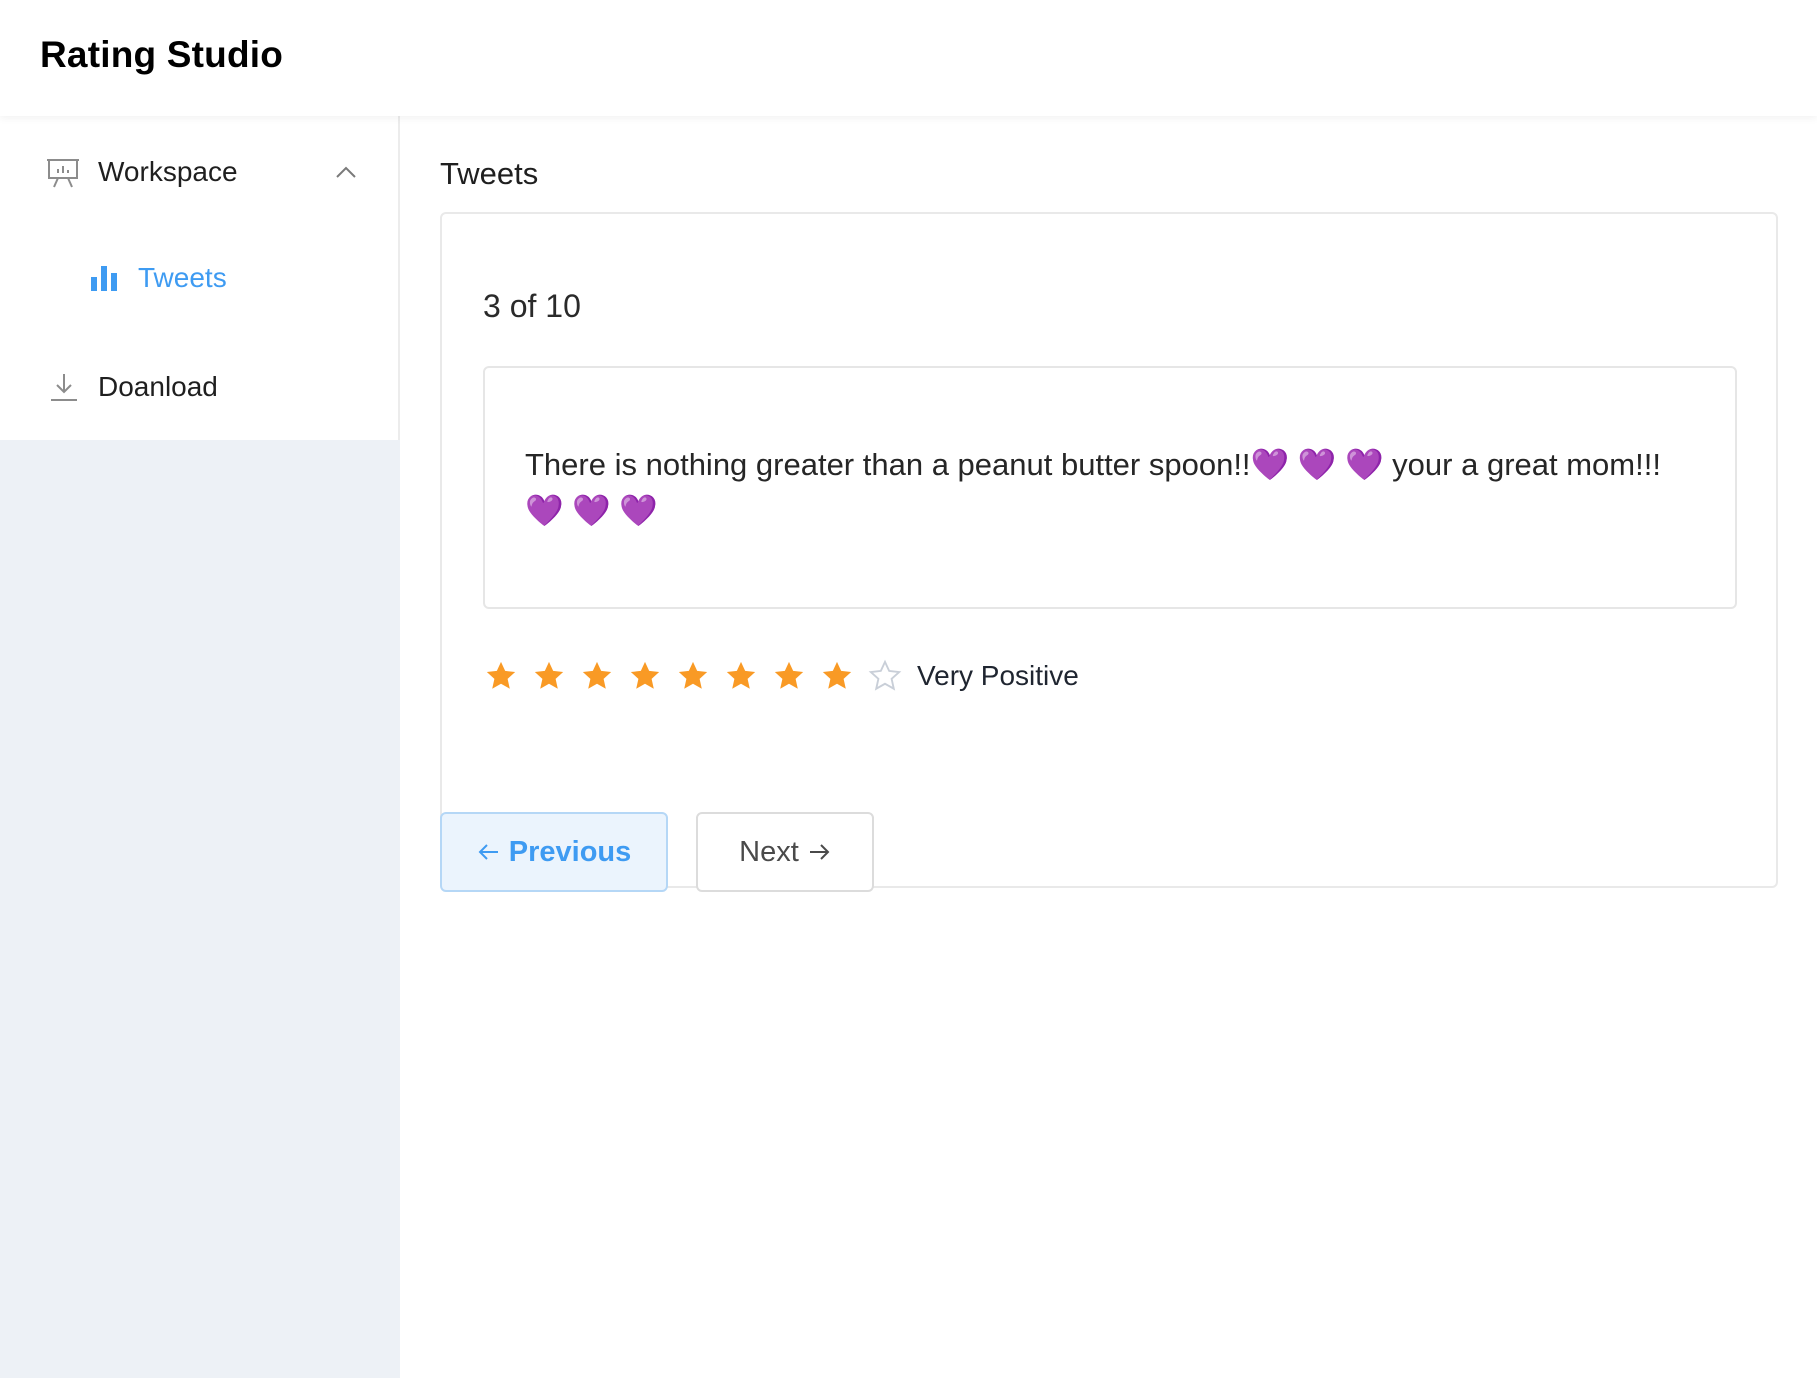 This screenshot has height=1378, width=1817. Describe the element at coordinates (63, 172) in the screenshot. I see `presentation-board-icon` at that location.